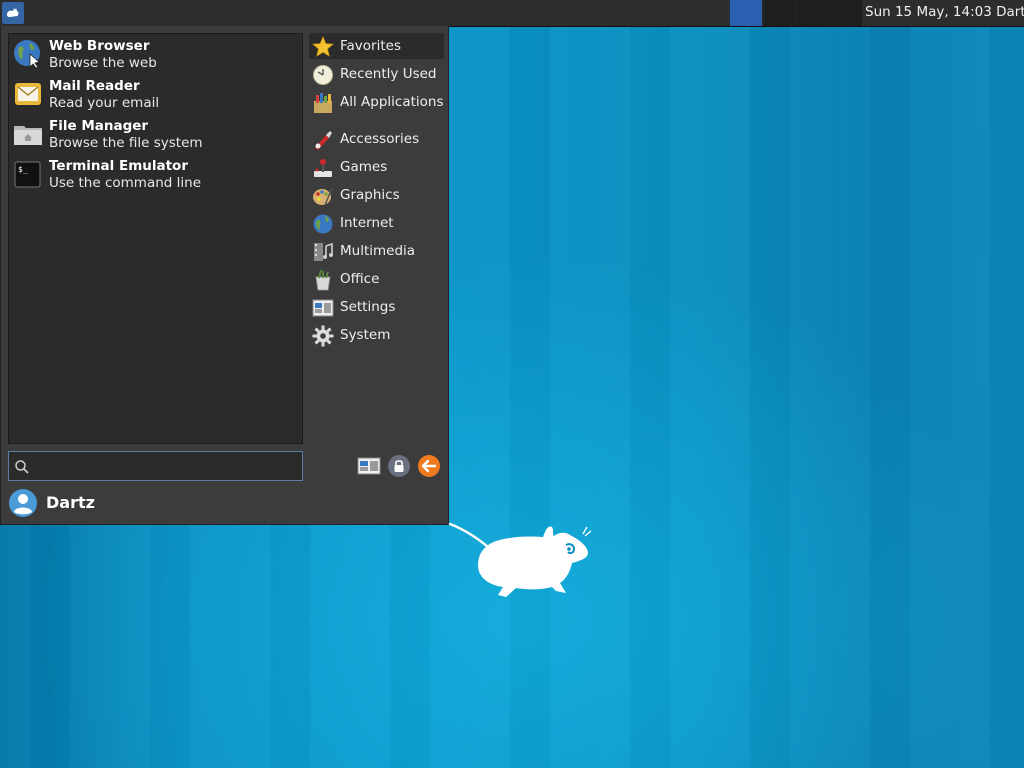 Image resolution: width=1024 pixels, height=768 pixels. I want to click on clock-icon, so click(323, 75).